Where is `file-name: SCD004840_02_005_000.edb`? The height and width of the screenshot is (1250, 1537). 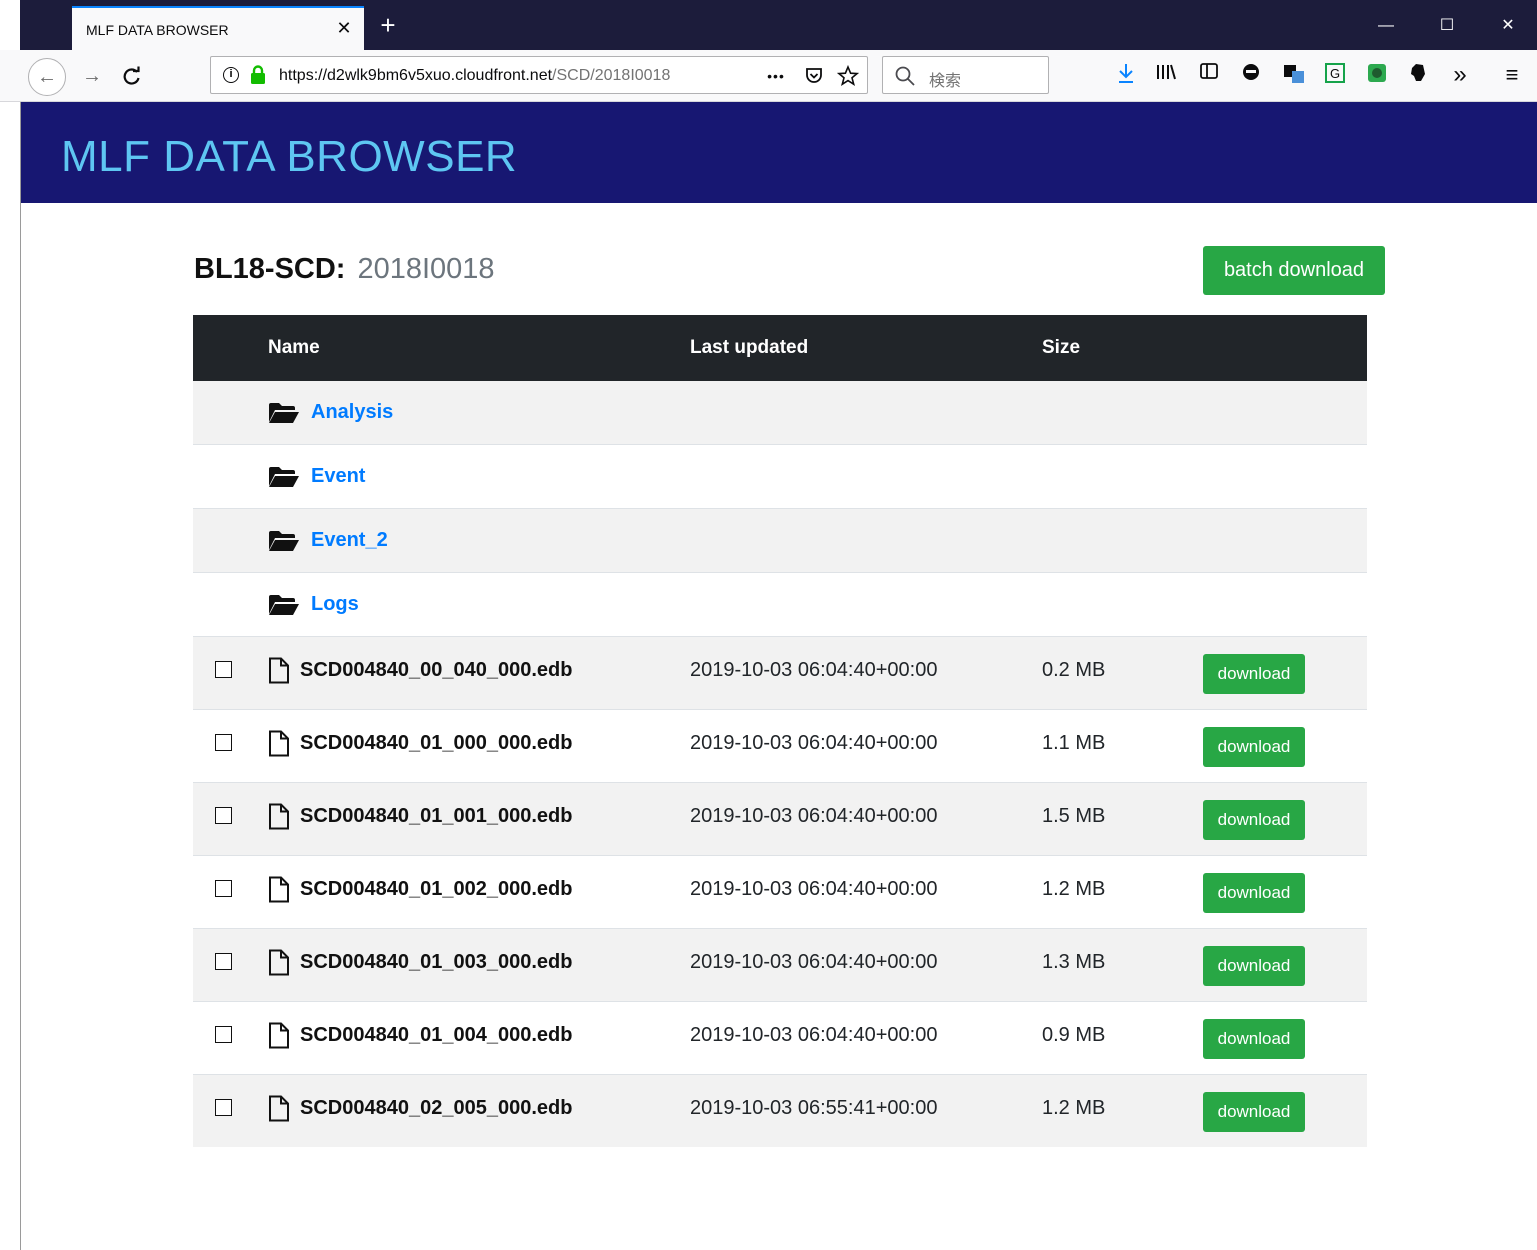 file-name: SCD004840_02_005_000.edb is located at coordinates (436, 1108).